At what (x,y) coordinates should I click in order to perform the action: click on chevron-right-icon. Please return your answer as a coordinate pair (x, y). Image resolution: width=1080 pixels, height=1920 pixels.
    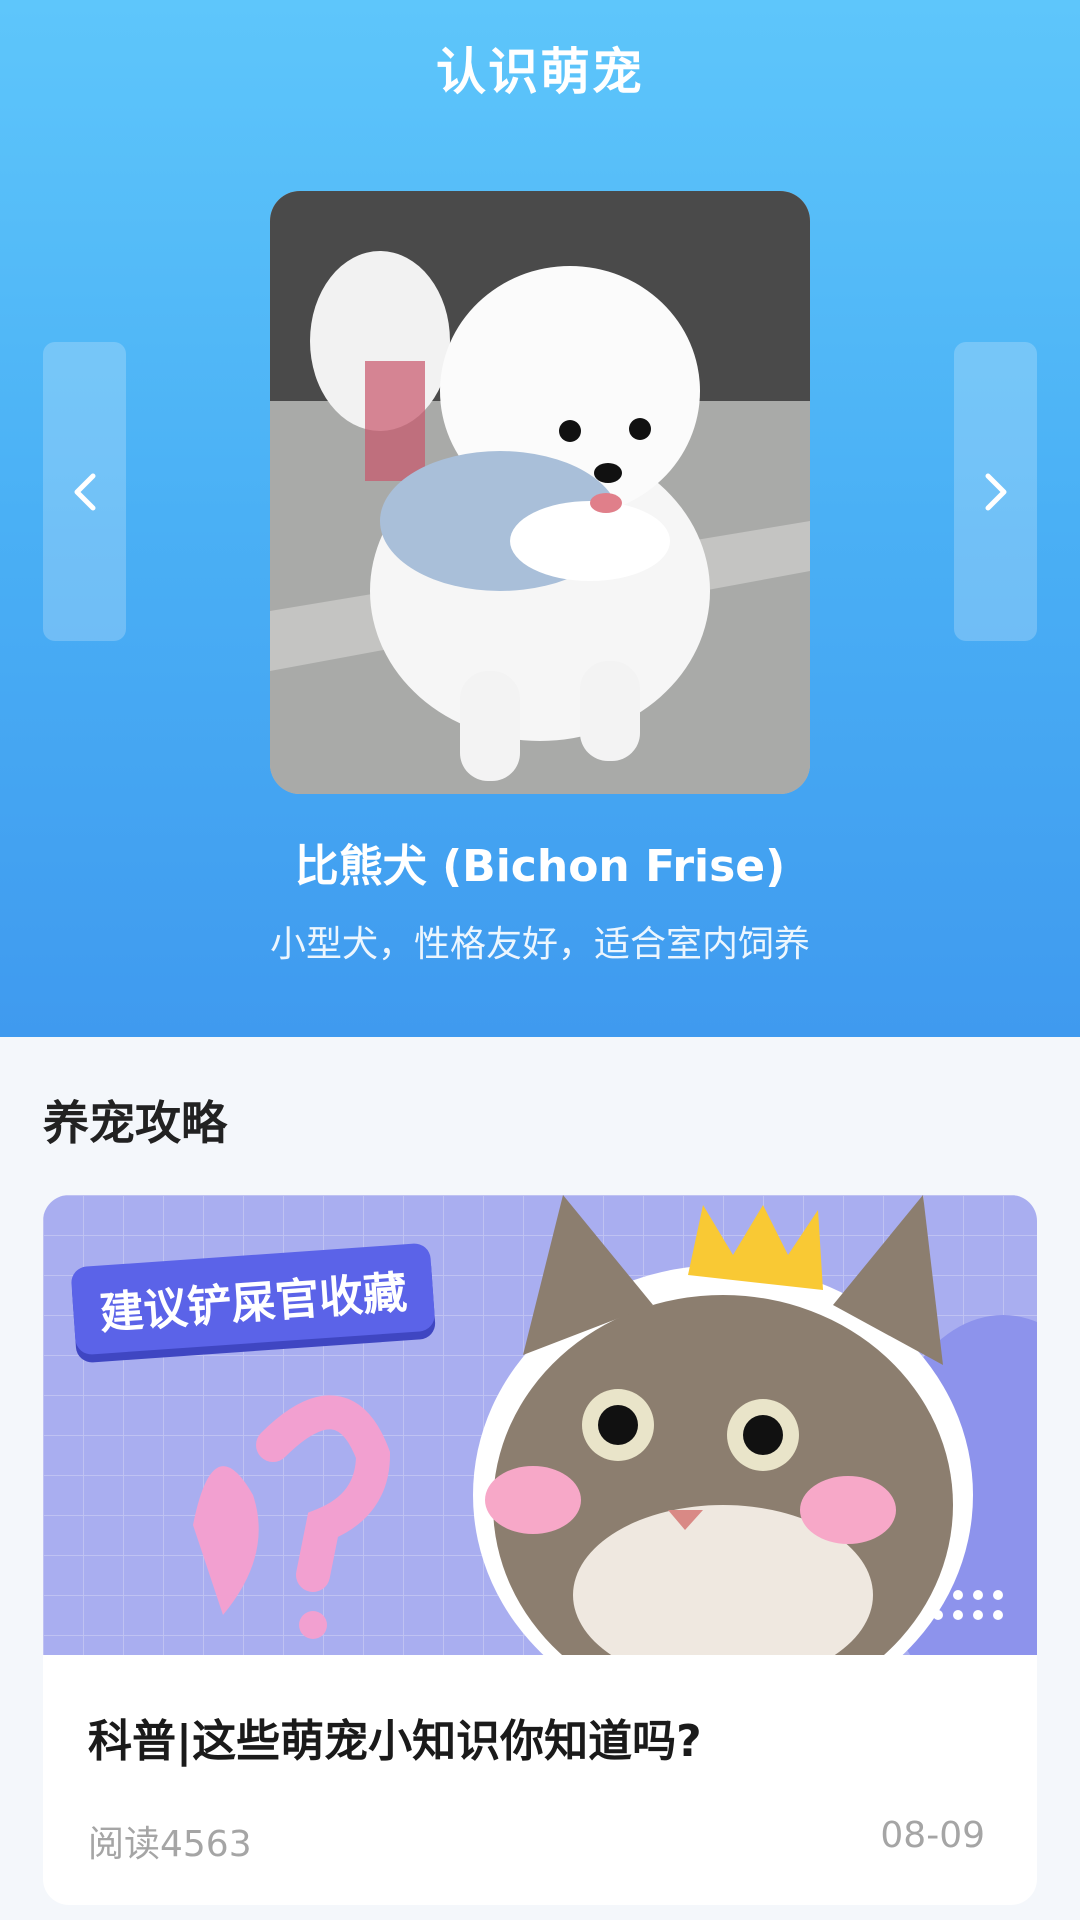
    Looking at the image, I should click on (995, 491).